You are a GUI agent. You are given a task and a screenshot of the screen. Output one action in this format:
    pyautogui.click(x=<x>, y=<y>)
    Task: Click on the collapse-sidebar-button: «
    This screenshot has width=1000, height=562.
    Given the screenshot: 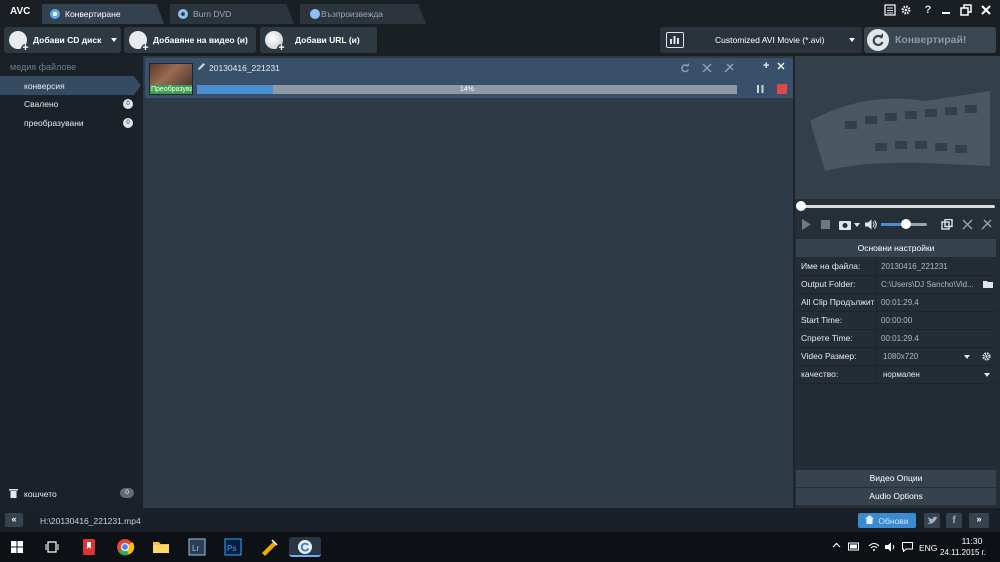 What is the action you would take?
    pyautogui.click(x=14, y=520)
    